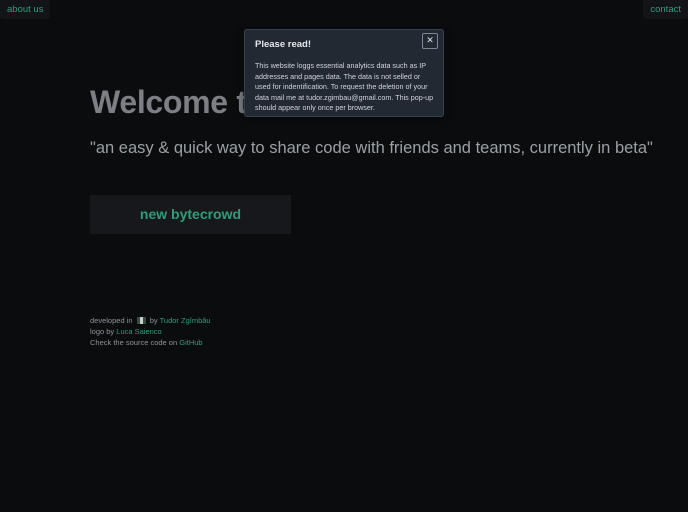 The image size is (688, 512). I want to click on credits-developer-line: developed in by Tudor Zgîmbău, so click(150, 320).